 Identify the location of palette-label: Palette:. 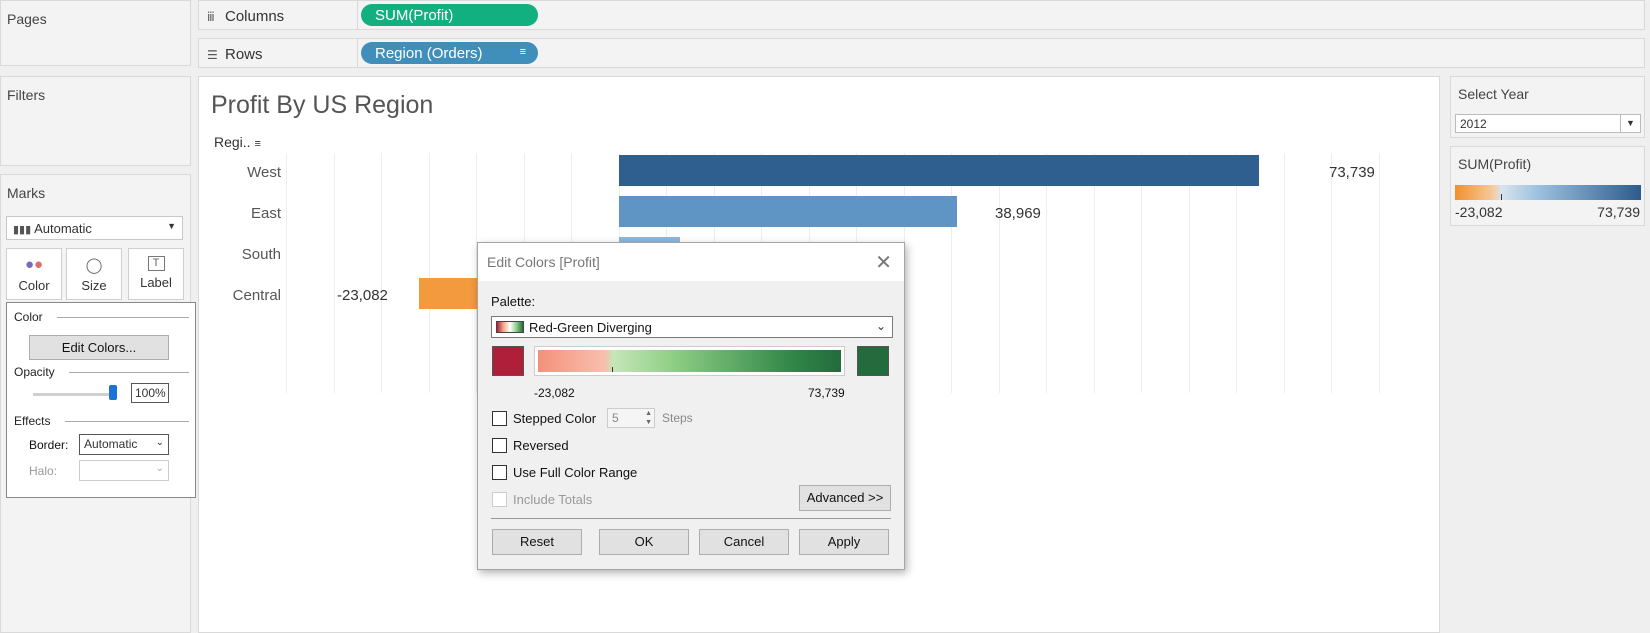
(513, 301).